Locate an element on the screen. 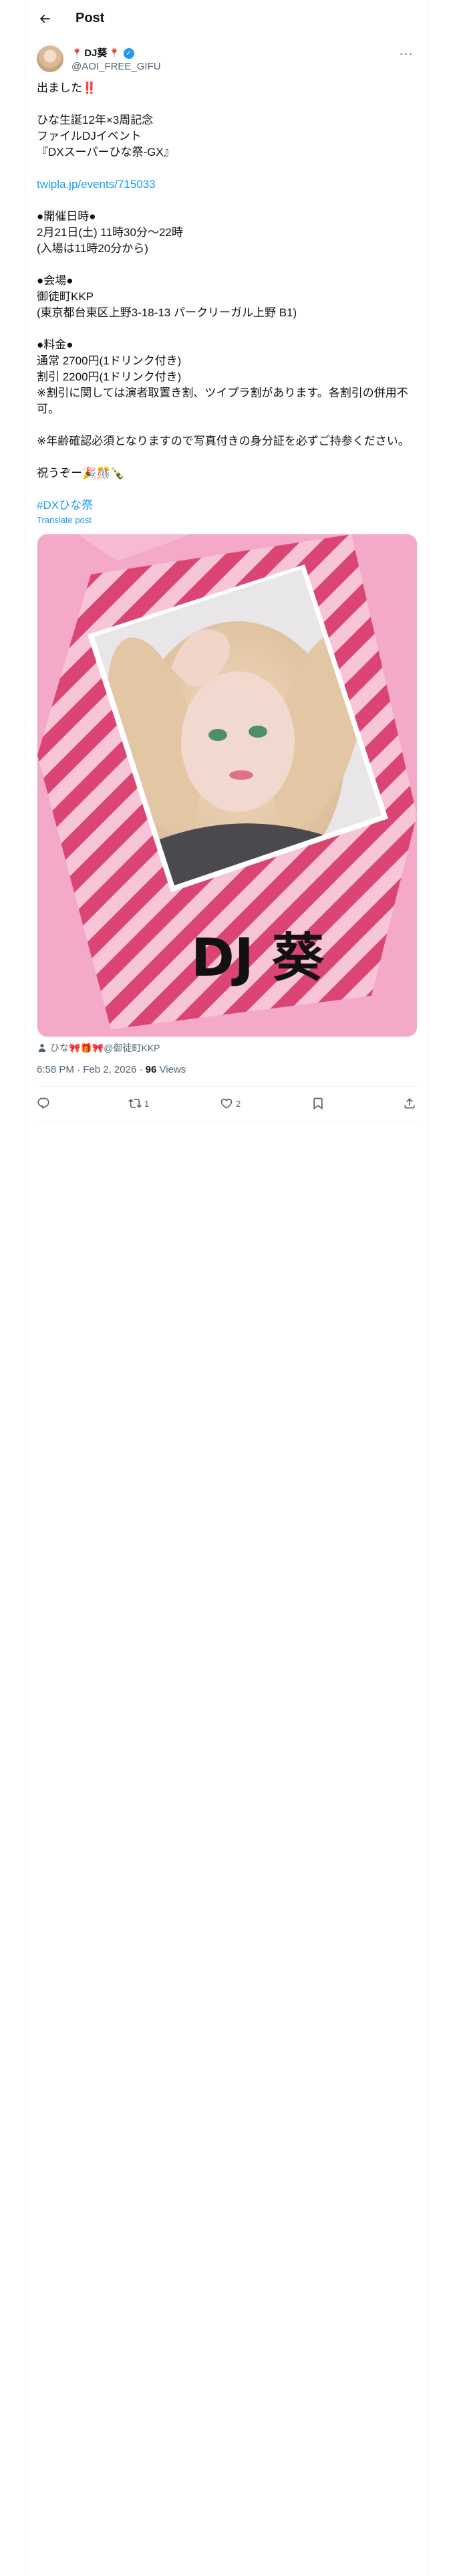  post-text-line: 出ました‼️ is located at coordinates (67, 88).